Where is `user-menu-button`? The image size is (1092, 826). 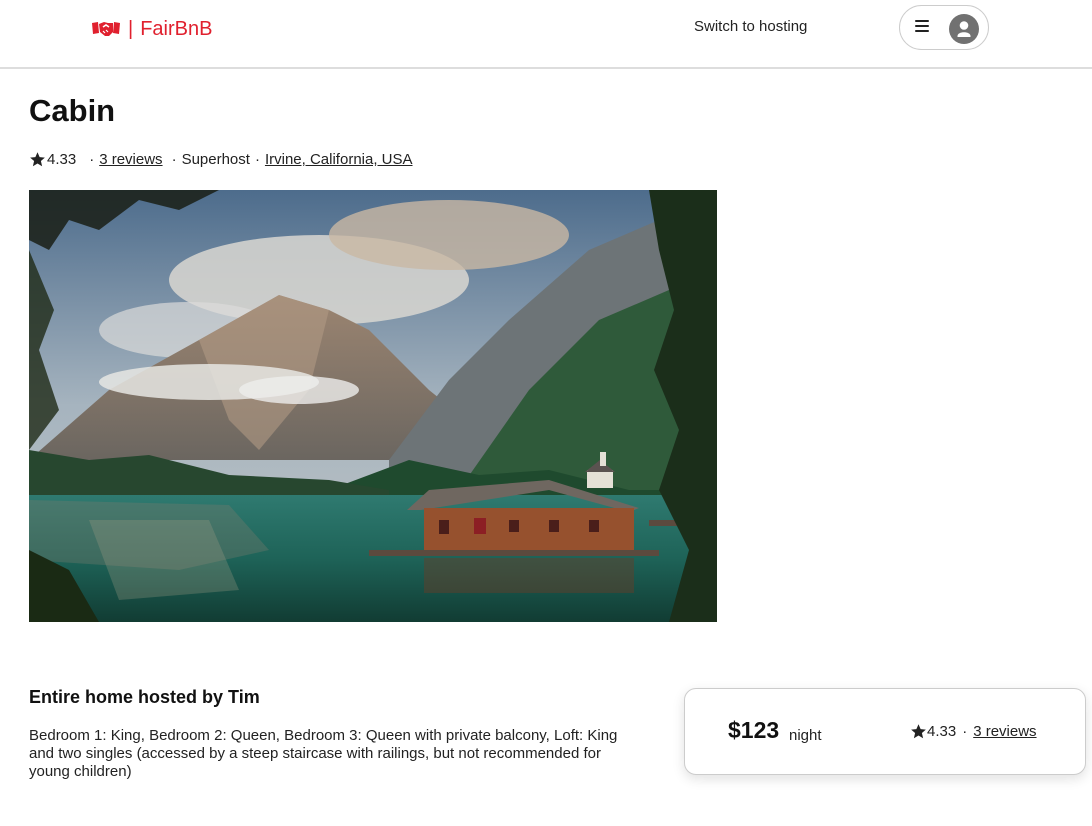
user-menu-button is located at coordinates (944, 27).